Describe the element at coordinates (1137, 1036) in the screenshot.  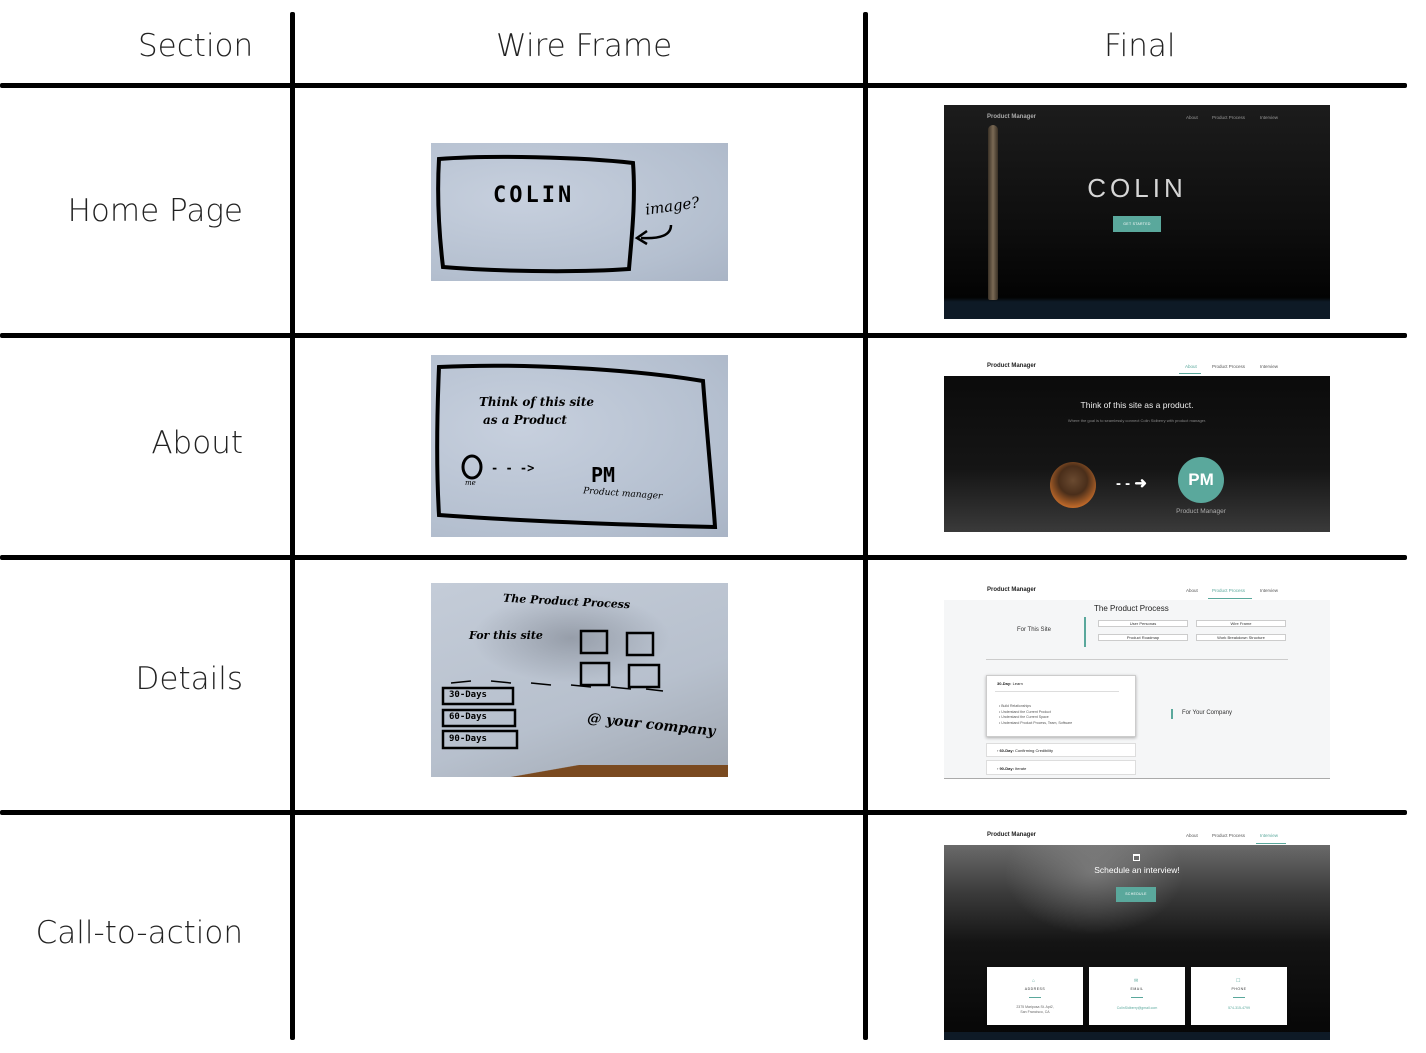
I see `final-cta-footer-strip` at that location.